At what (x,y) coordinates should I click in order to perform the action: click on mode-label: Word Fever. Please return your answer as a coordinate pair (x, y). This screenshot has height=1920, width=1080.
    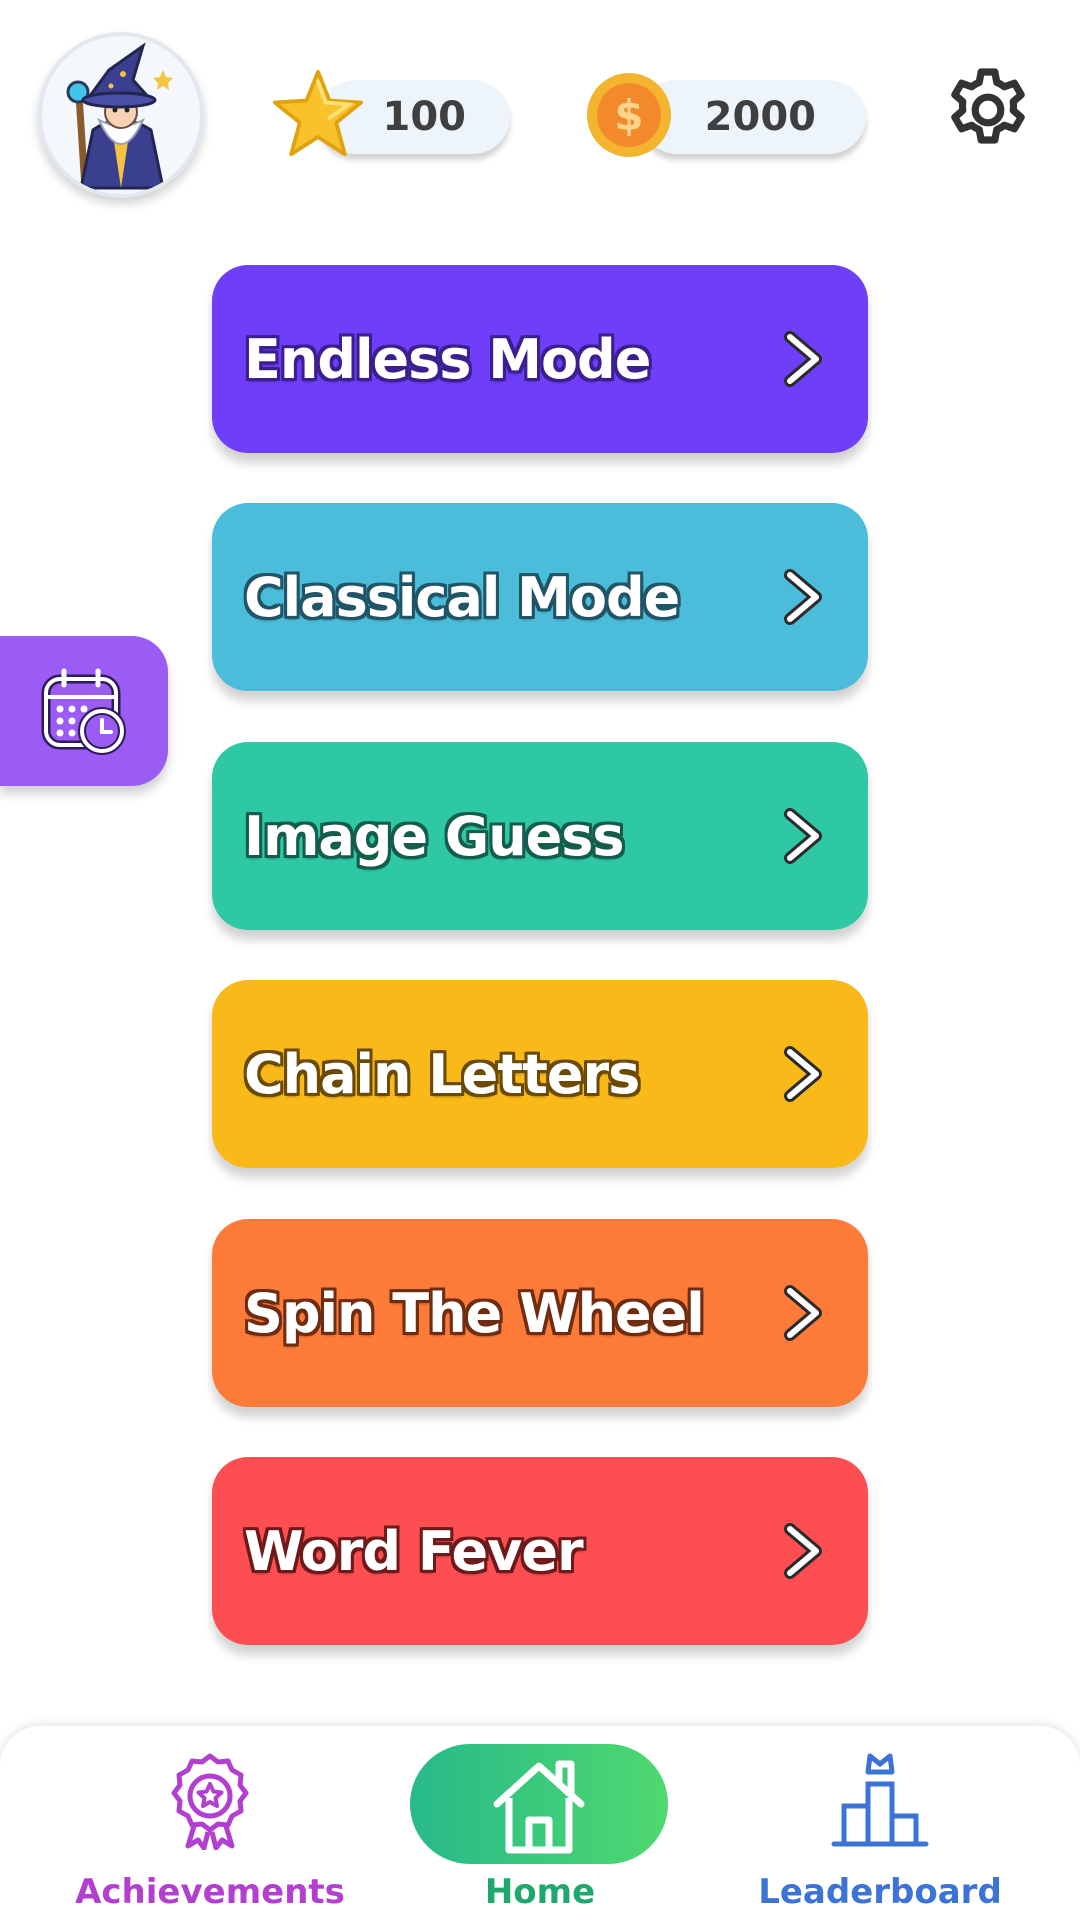
    Looking at the image, I should click on (414, 1551).